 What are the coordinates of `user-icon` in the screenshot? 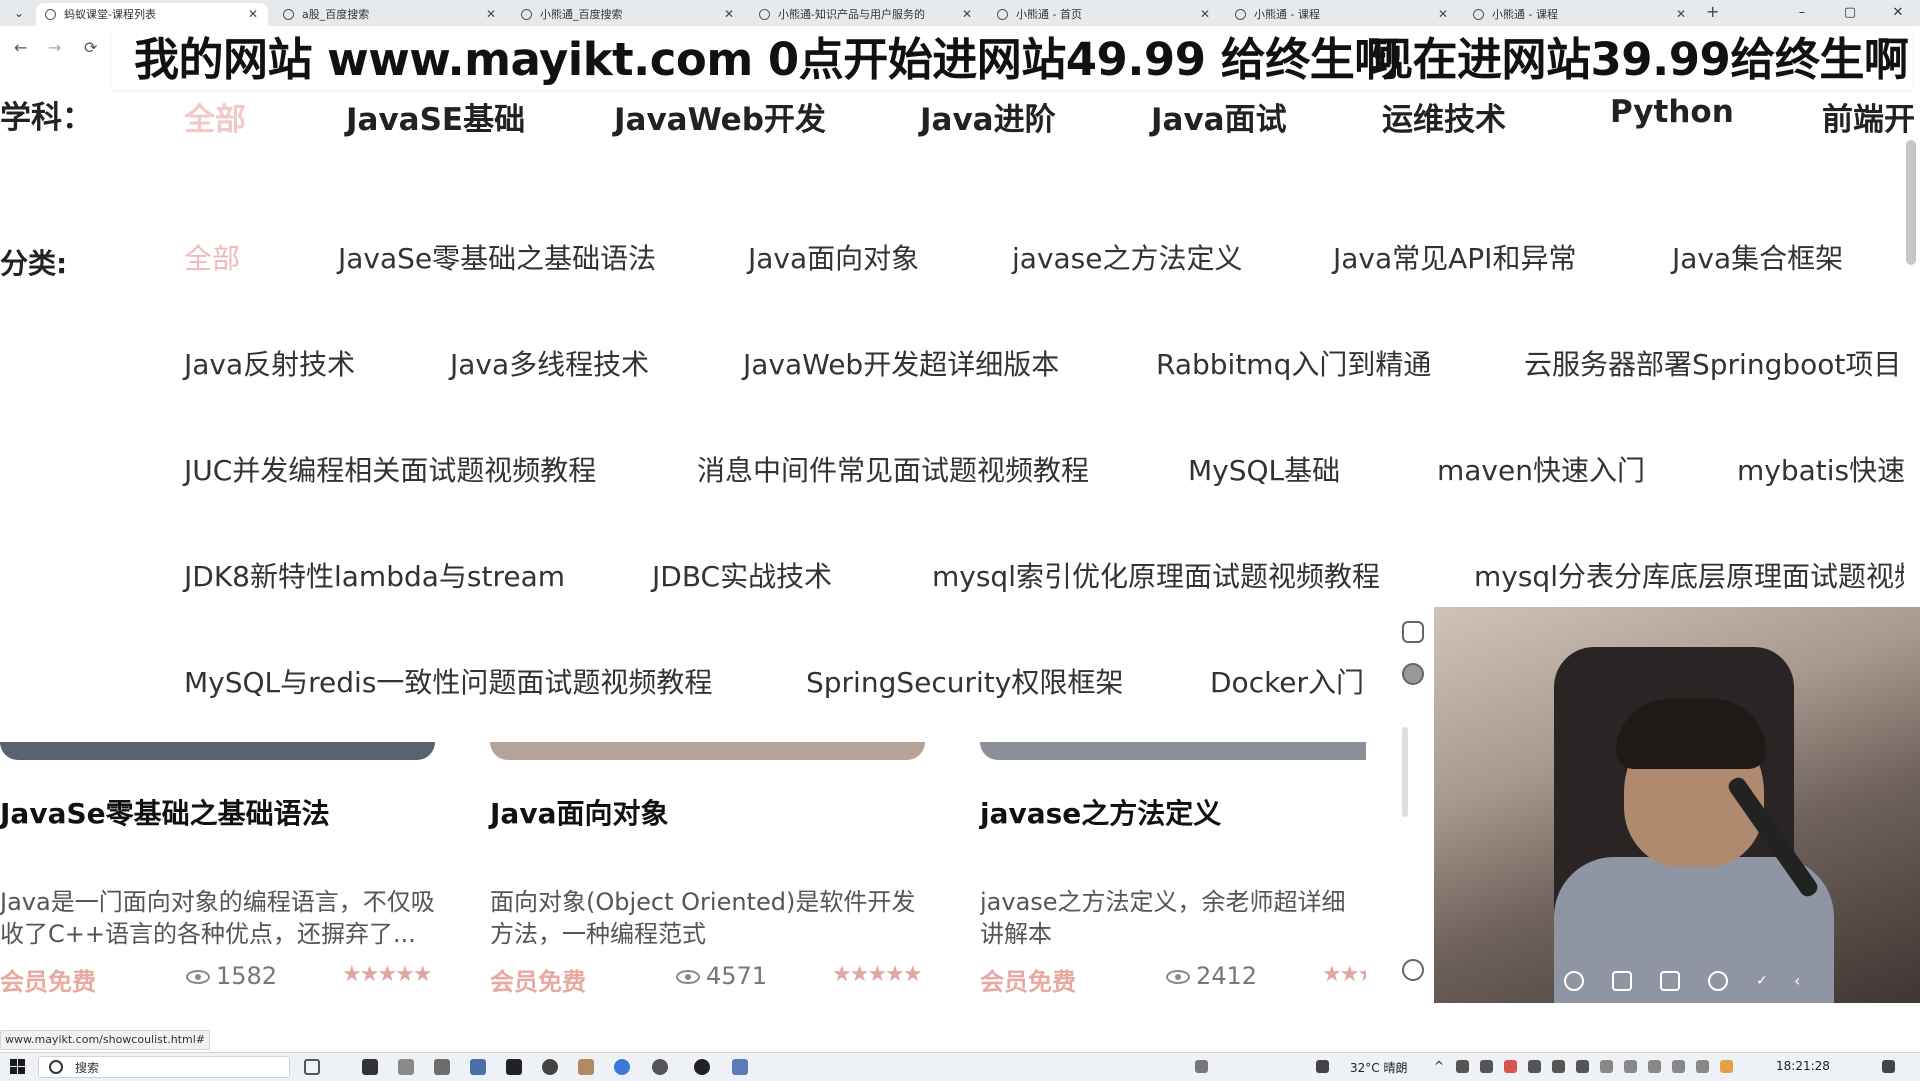 It's located at (1201, 1066).